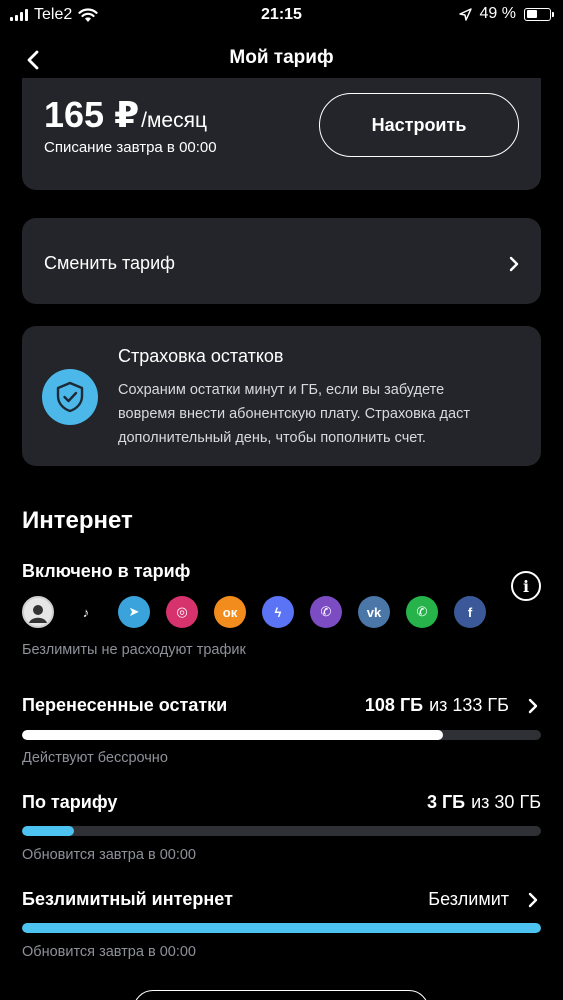 This screenshot has width=563, height=1000. Describe the element at coordinates (230, 612) in the screenshot. I see `odnoklassniki-icon: ок` at that location.